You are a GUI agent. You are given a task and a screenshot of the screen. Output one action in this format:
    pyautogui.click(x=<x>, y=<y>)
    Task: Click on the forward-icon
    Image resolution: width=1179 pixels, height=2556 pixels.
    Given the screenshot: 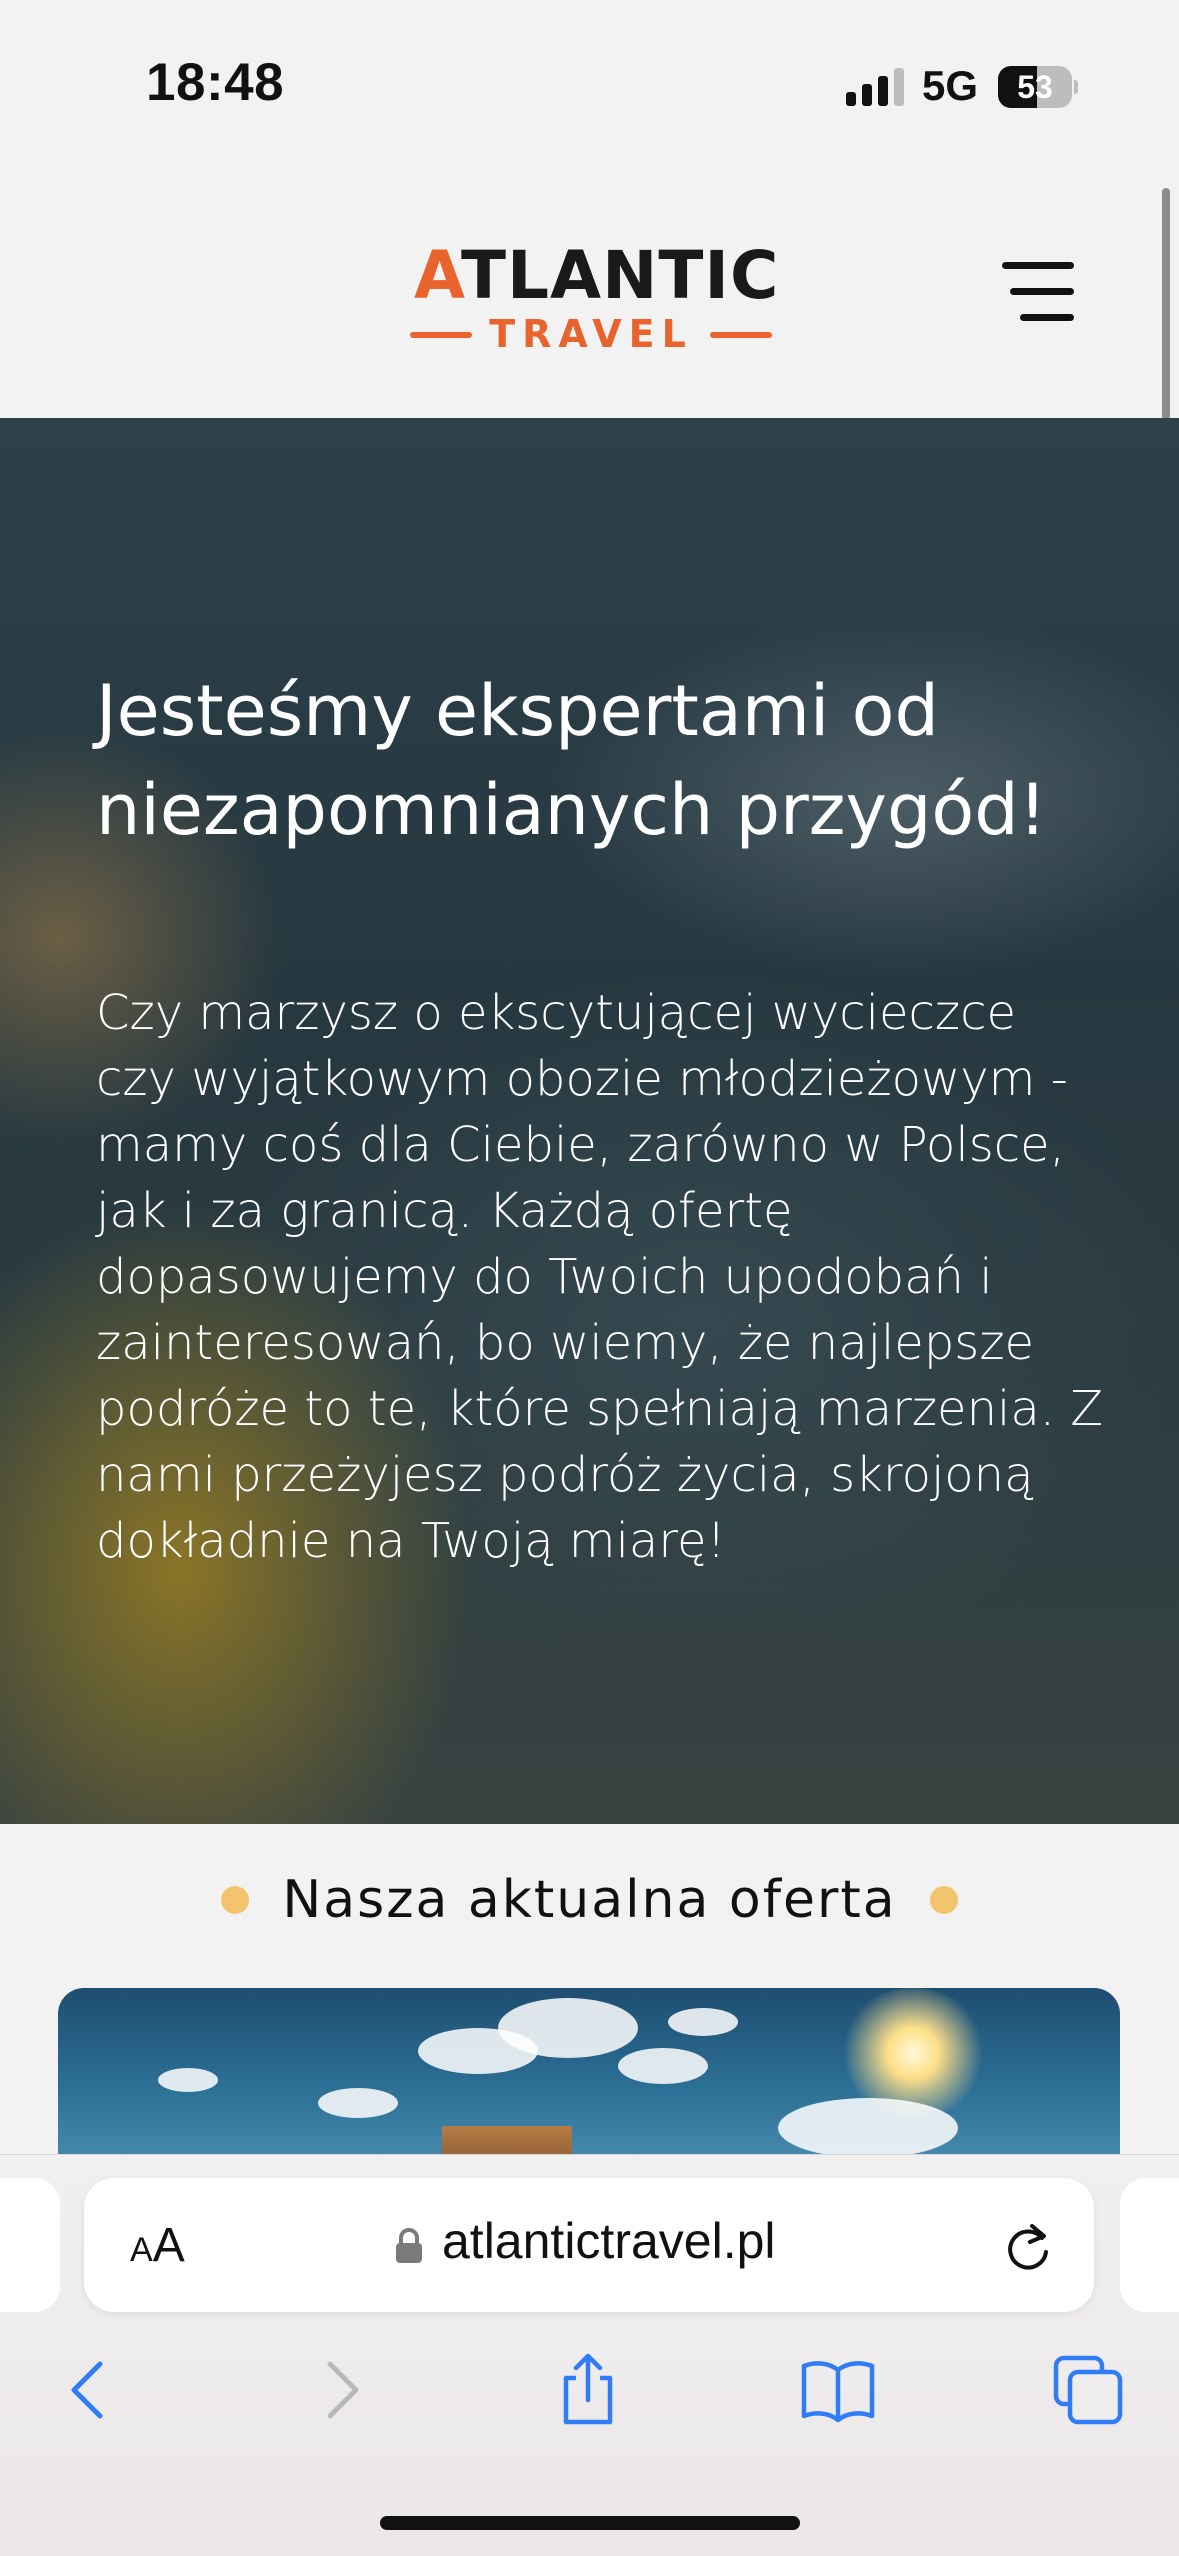 What is the action you would take?
    pyautogui.click(x=342, y=2390)
    